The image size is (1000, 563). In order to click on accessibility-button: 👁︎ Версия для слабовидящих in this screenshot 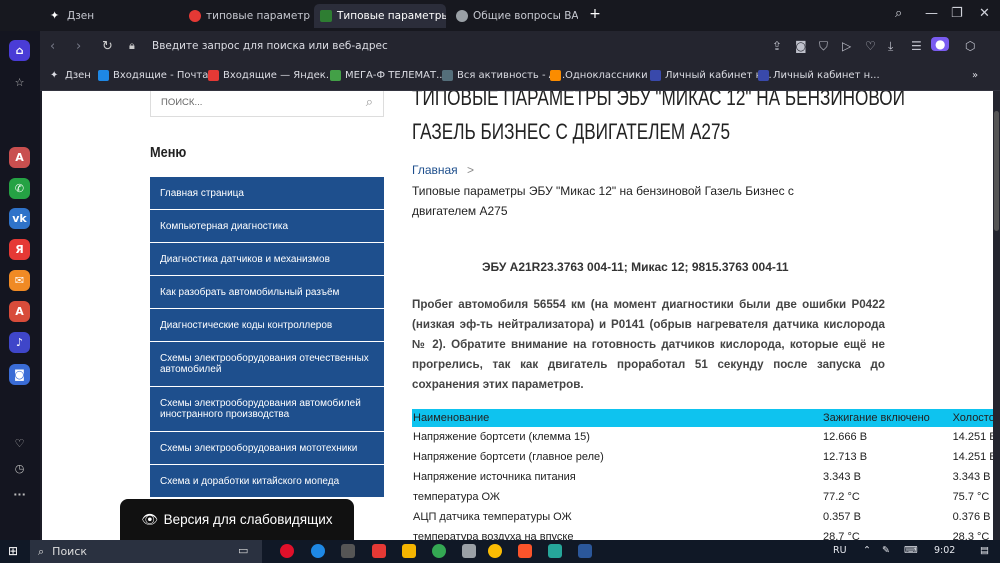, I will do `click(237, 519)`.